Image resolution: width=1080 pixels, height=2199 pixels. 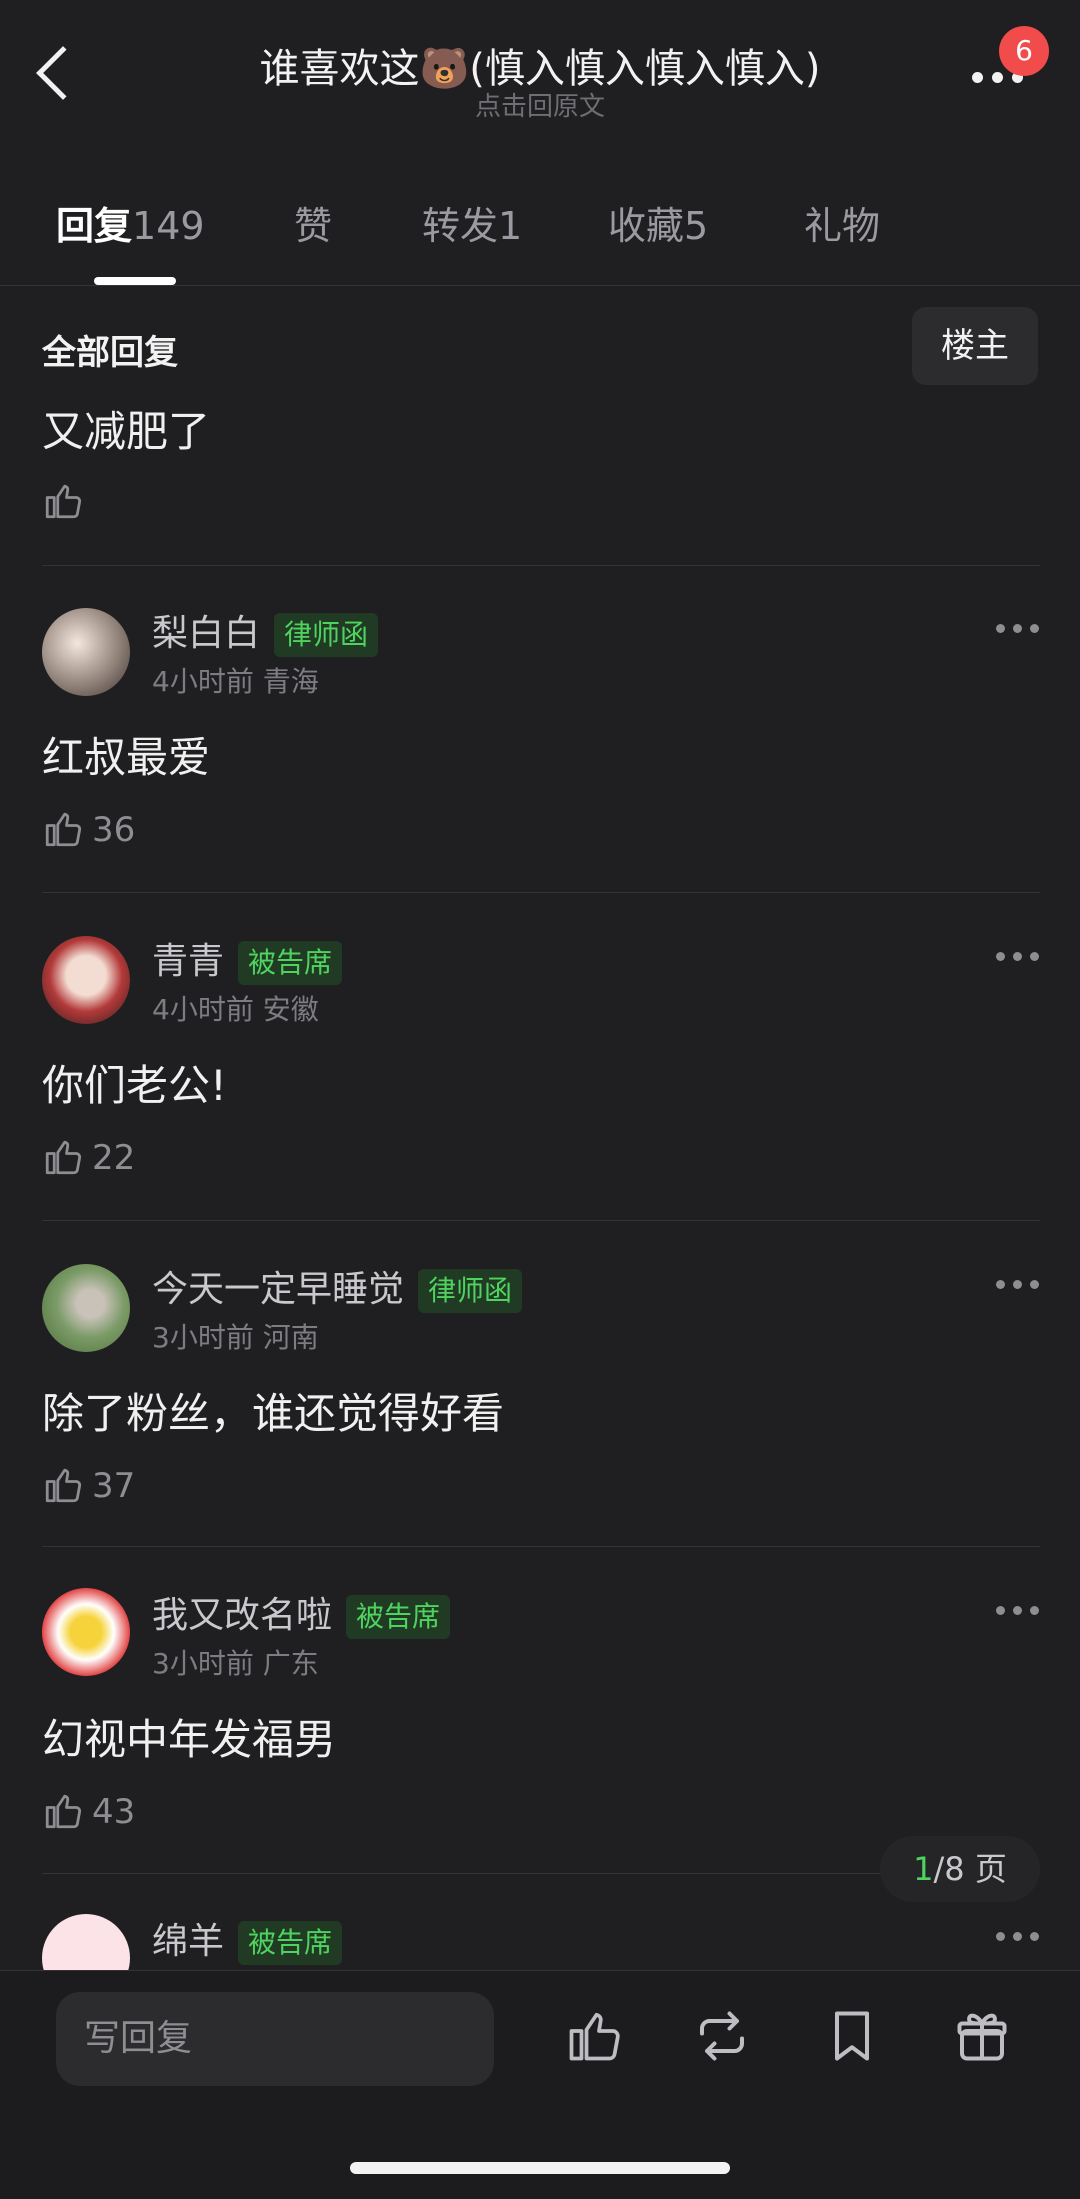 What do you see at coordinates (126, 757) in the screenshot?
I see `comment-text: 红叔最爱` at bounding box center [126, 757].